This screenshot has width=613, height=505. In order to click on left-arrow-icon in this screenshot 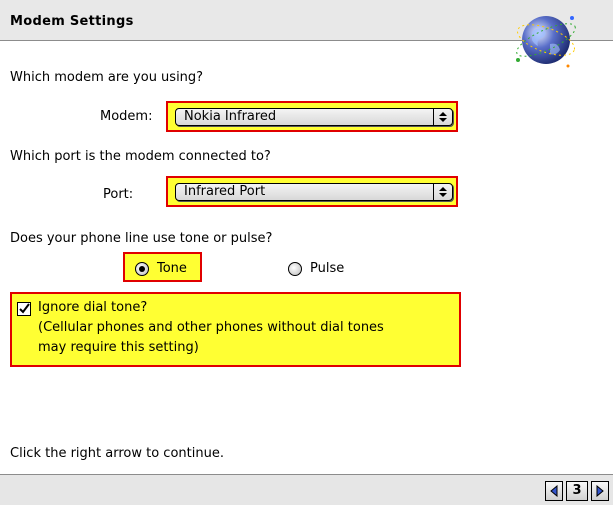, I will do `click(554, 491)`.